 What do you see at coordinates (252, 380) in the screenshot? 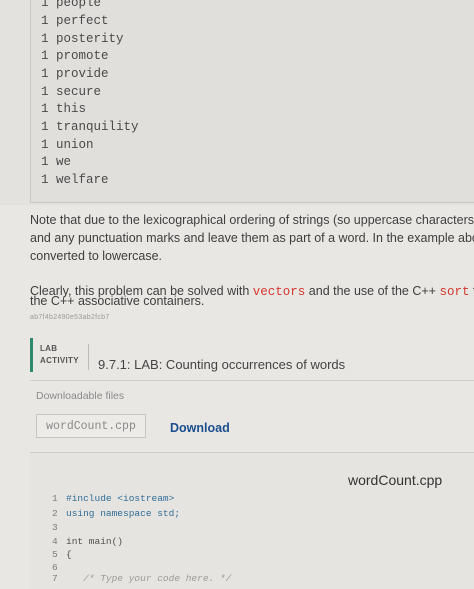
I see `lab-header-rule` at bounding box center [252, 380].